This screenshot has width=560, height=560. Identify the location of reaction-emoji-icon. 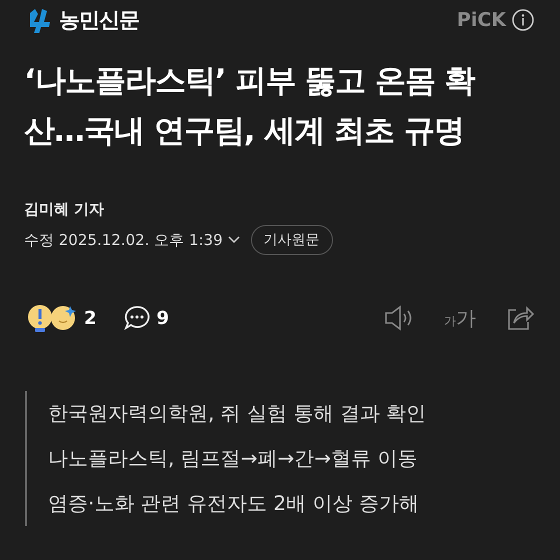
(53, 318).